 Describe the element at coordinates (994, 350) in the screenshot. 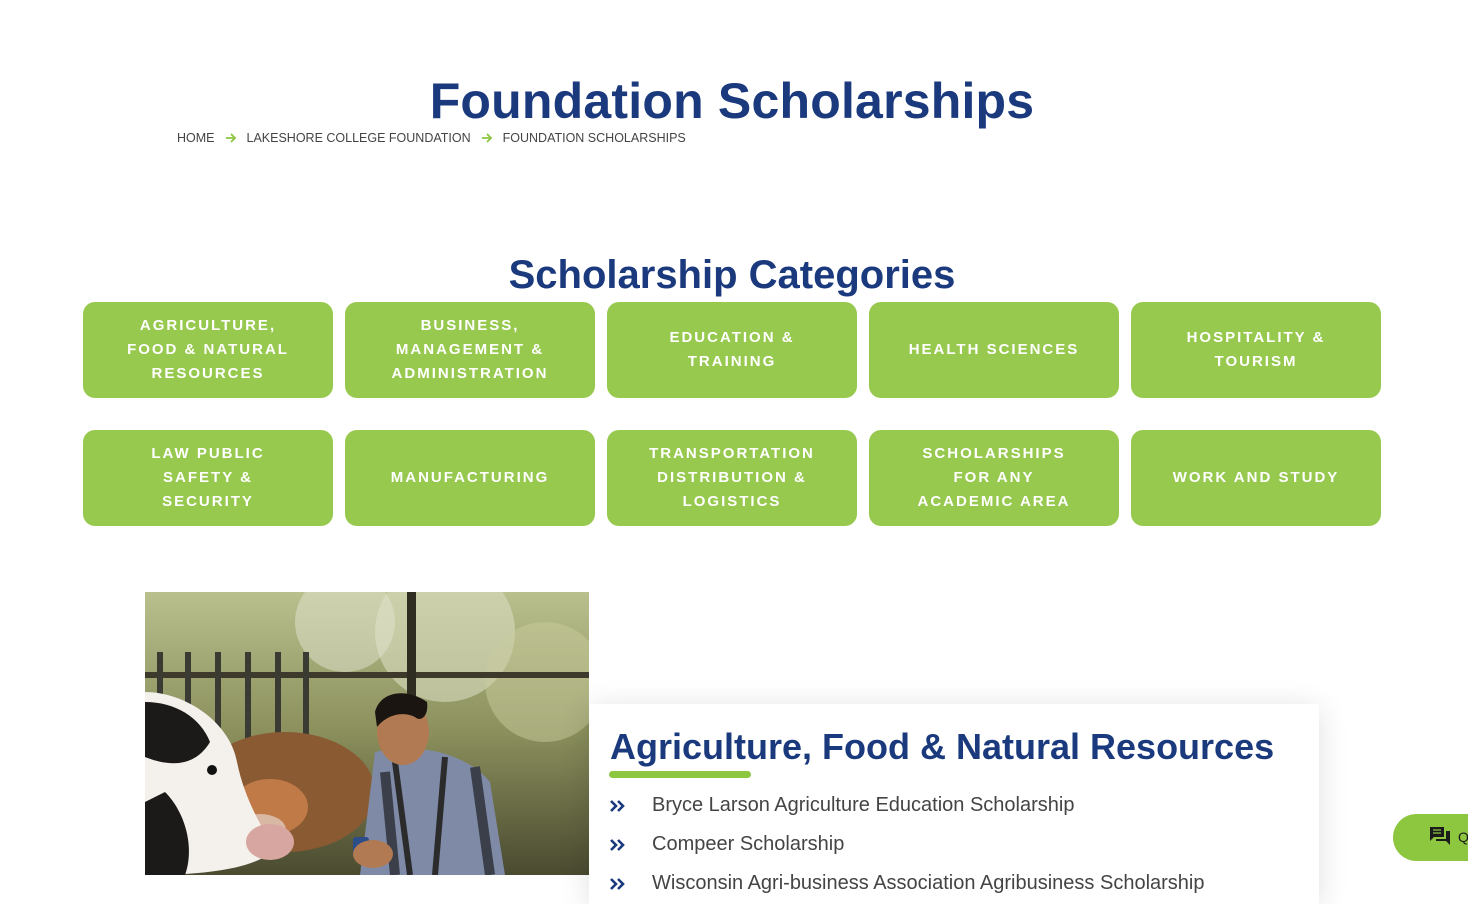

I see `category-health-button: HEALTH SCIENCES` at that location.